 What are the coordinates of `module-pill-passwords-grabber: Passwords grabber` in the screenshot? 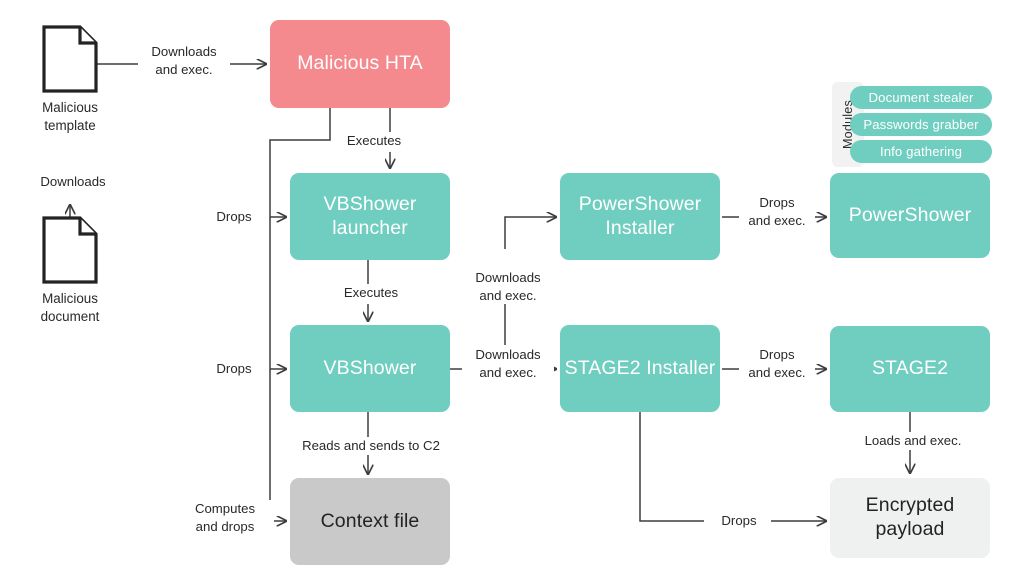 It's located at (921, 124).